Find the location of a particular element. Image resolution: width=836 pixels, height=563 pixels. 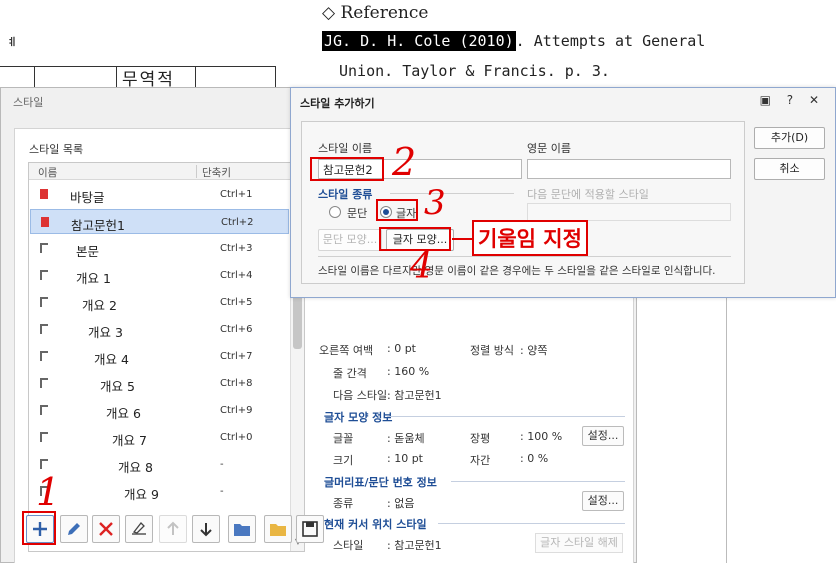

style-list-item: 개요 8 - is located at coordinates (159, 464).